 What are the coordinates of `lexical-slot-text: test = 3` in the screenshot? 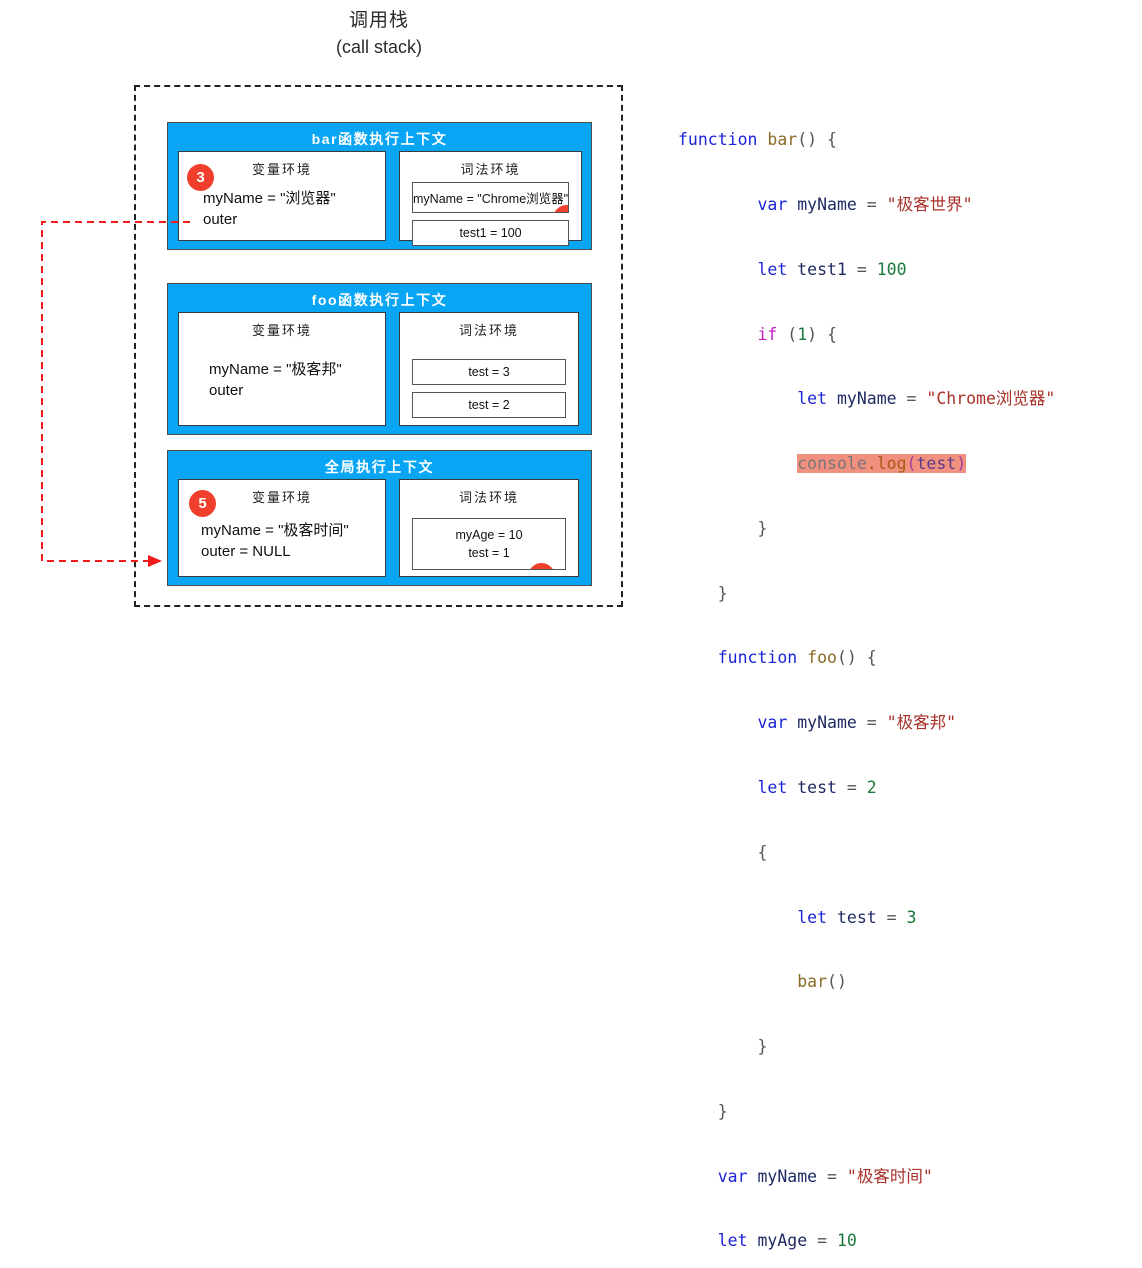 It's located at (489, 372).